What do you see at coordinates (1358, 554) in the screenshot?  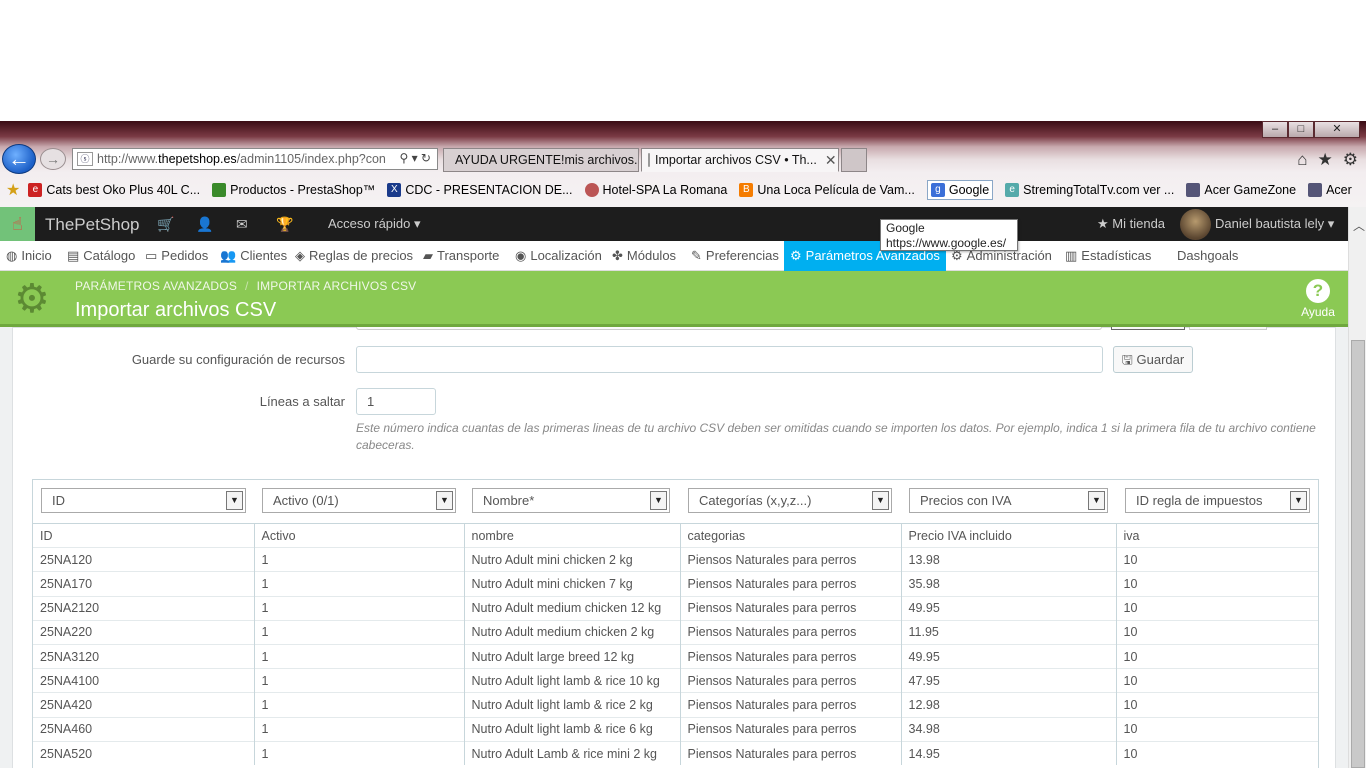 I see `scrollbar-thumb` at bounding box center [1358, 554].